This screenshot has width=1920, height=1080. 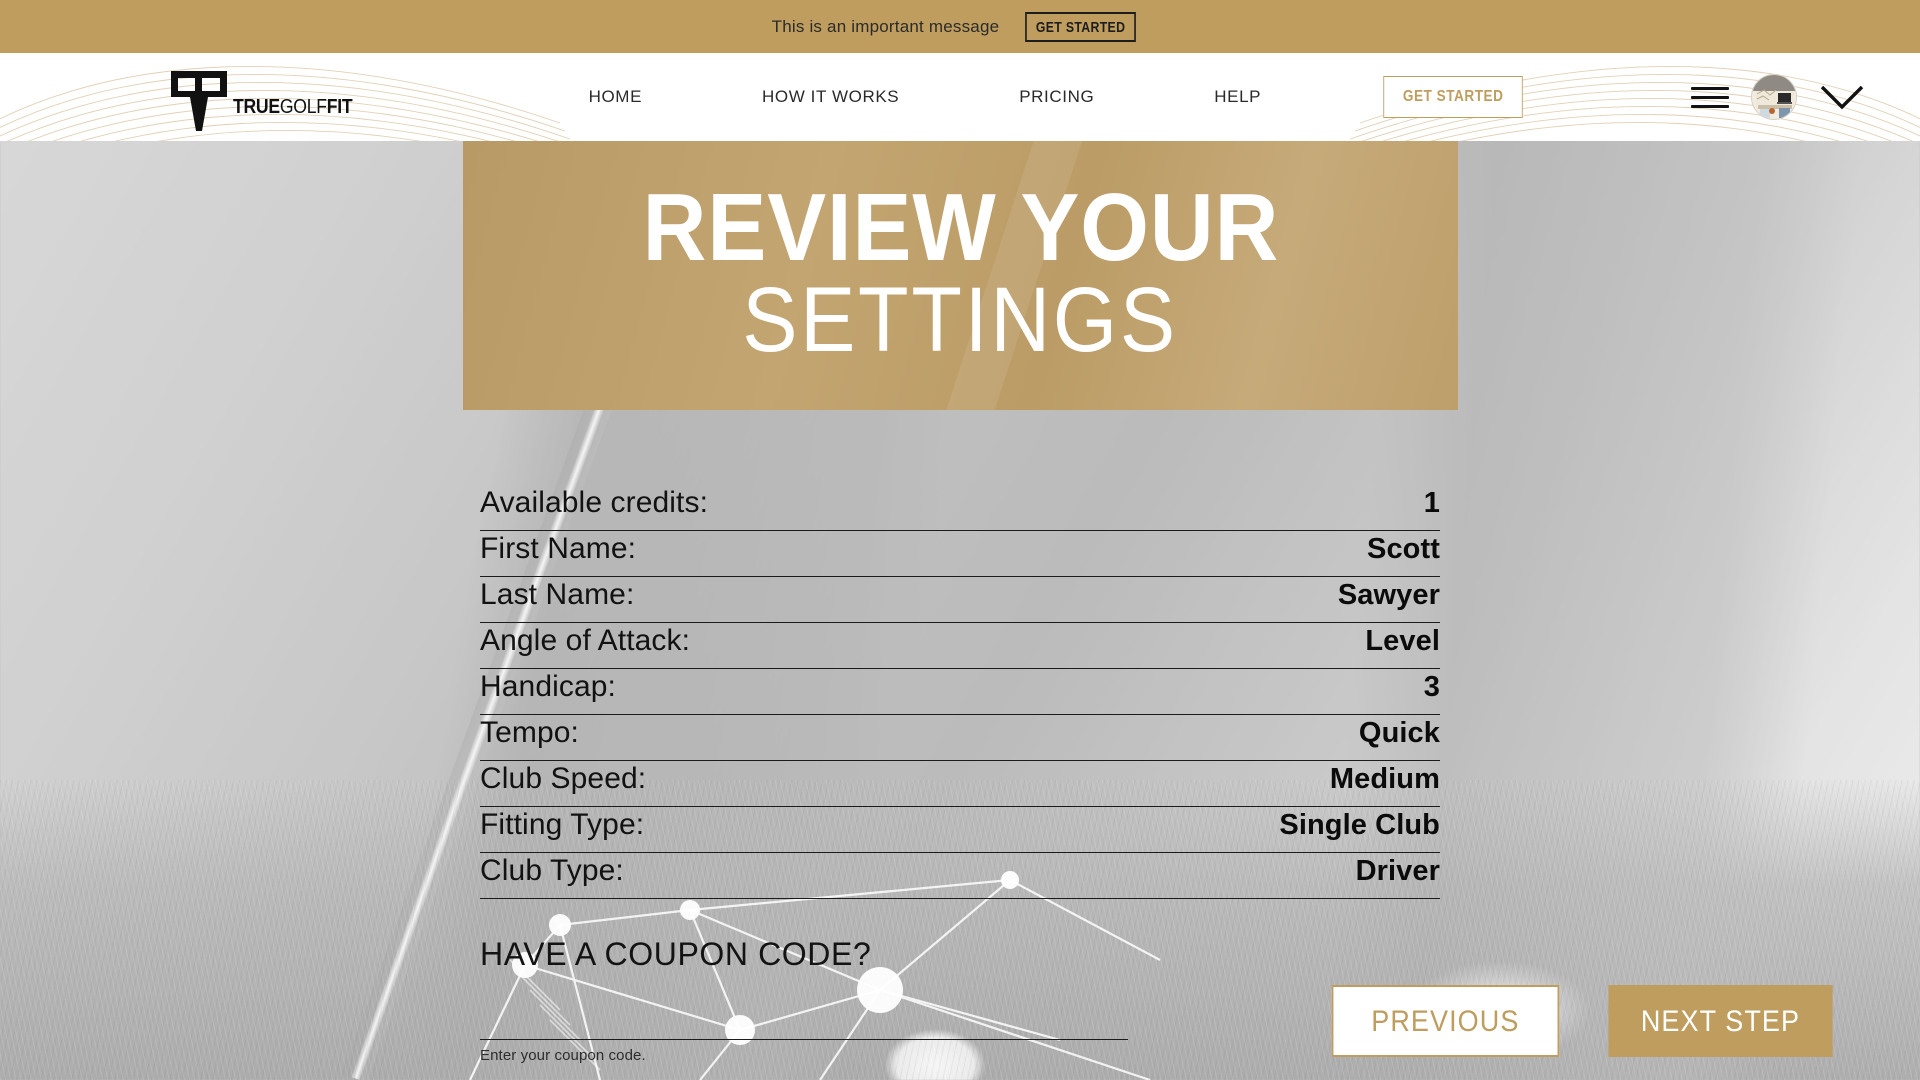 What do you see at coordinates (1359, 825) in the screenshot?
I see `row-value-fitting-type: Single Club` at bounding box center [1359, 825].